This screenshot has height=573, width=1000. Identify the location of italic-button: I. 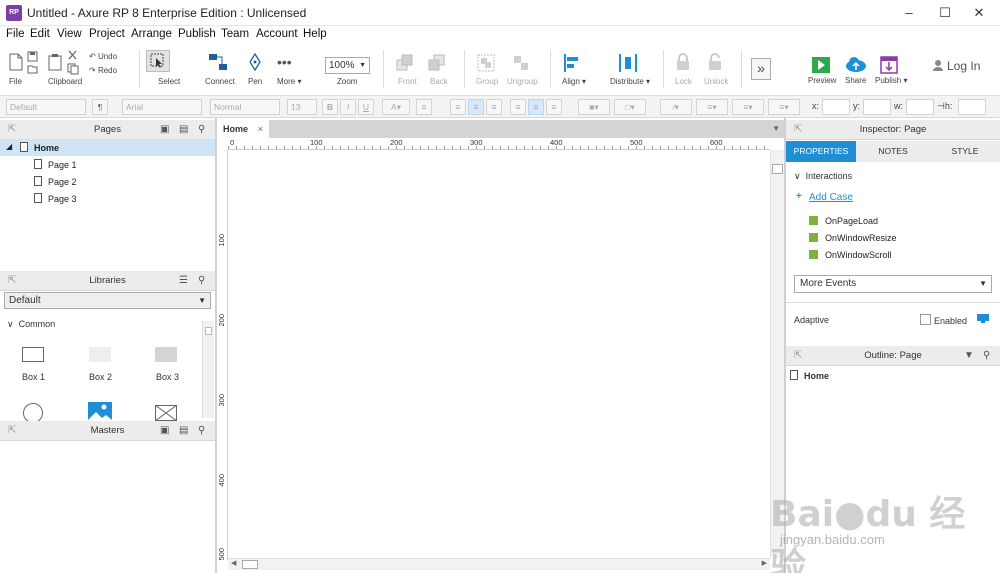
(348, 107).